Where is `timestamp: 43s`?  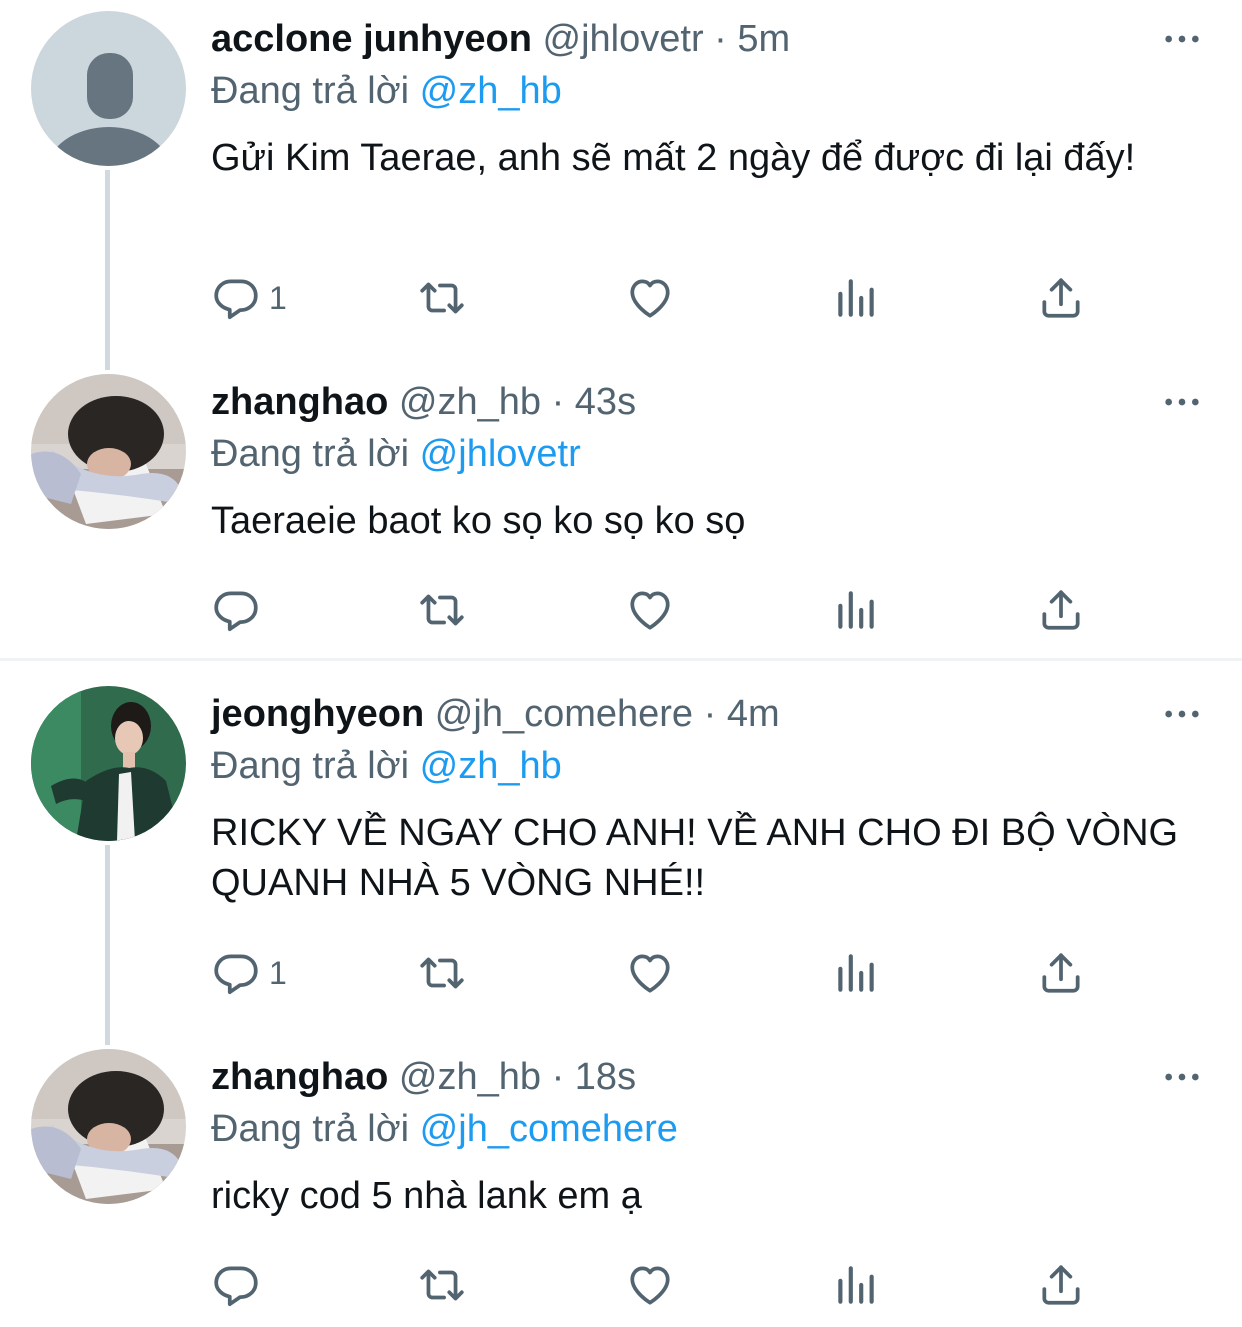 timestamp: 43s is located at coordinates (605, 402).